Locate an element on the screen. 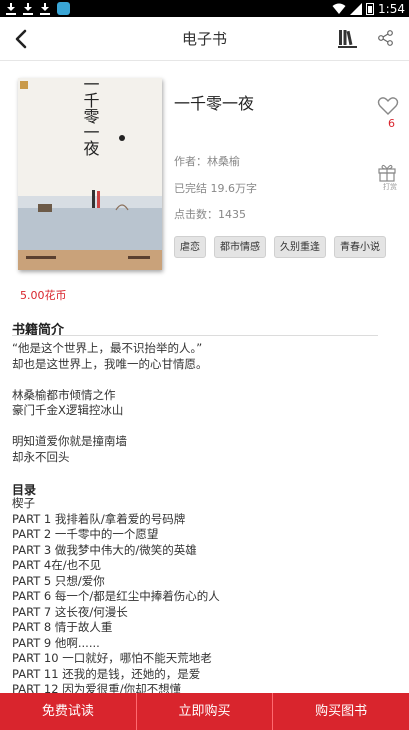 This screenshot has width=409, height=730. free-trial-button: 免费试读 is located at coordinates (68, 711).